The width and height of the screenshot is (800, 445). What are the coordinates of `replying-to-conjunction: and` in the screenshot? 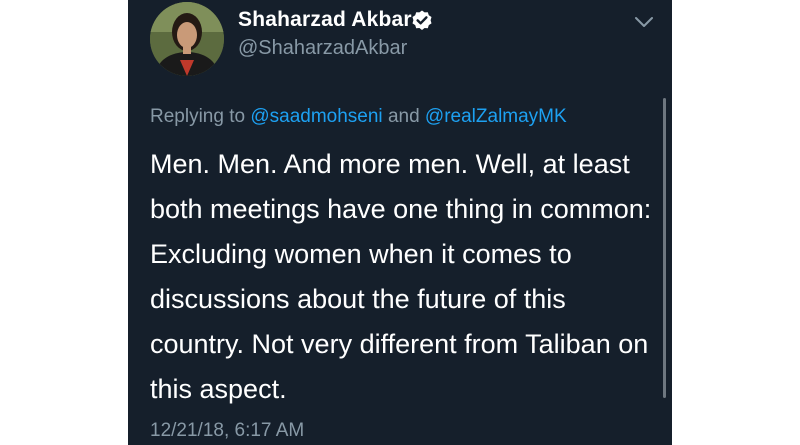 It's located at (403, 116).